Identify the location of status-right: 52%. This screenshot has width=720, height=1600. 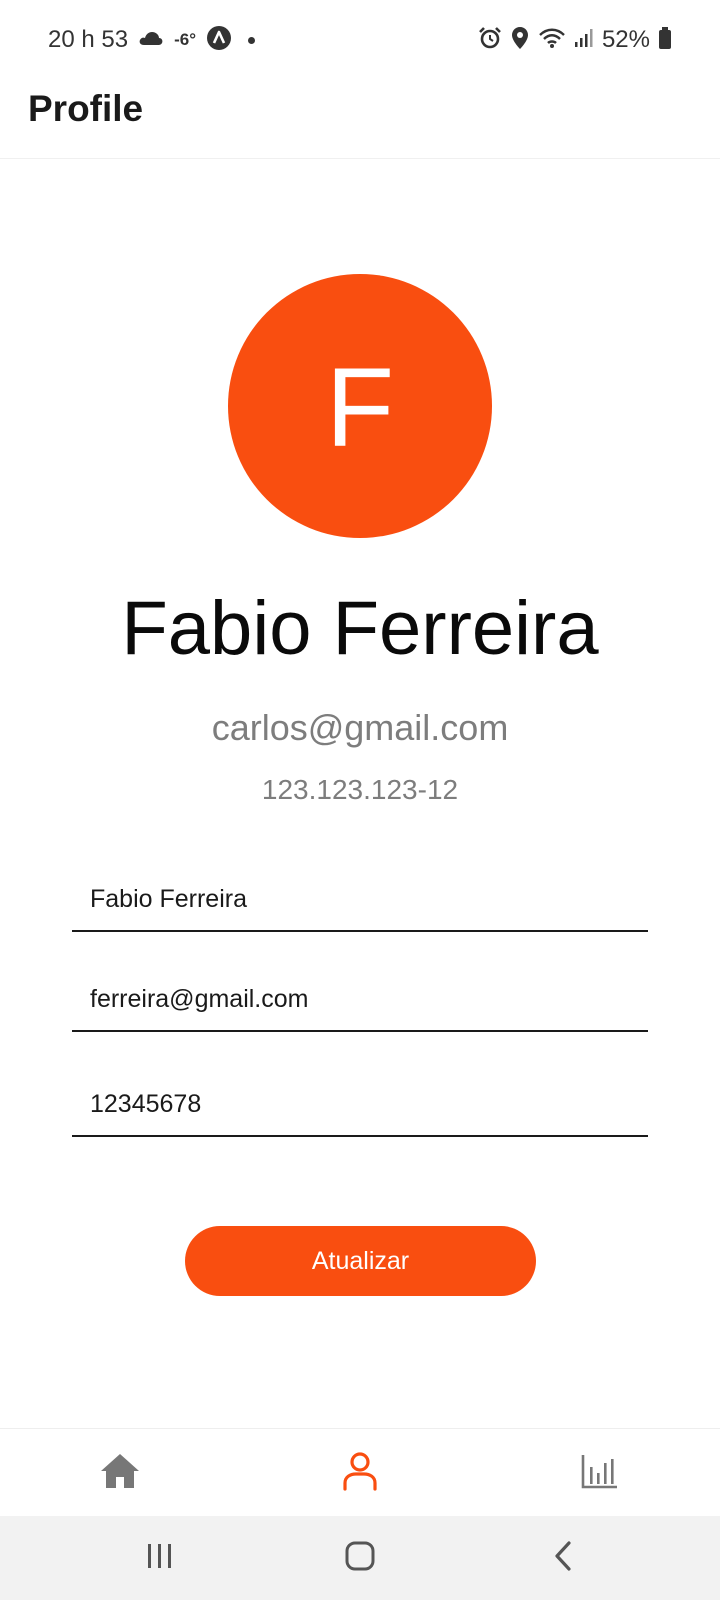
(575, 40).